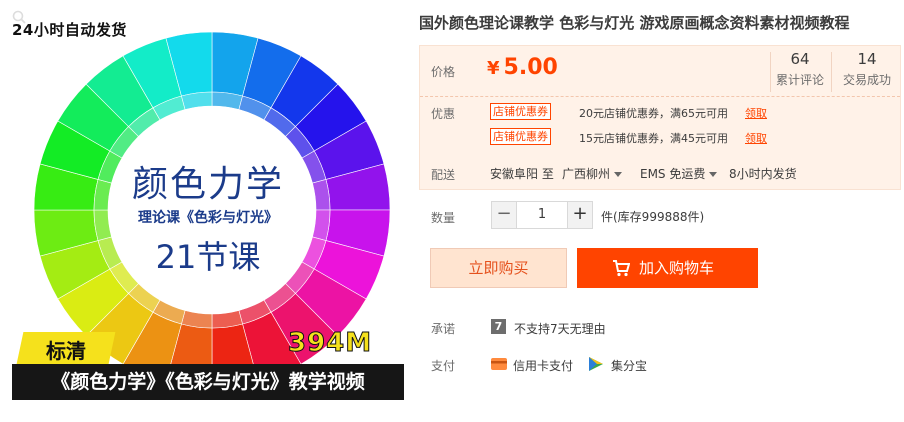  I want to click on buy-now-button: 立即购买, so click(498, 268).